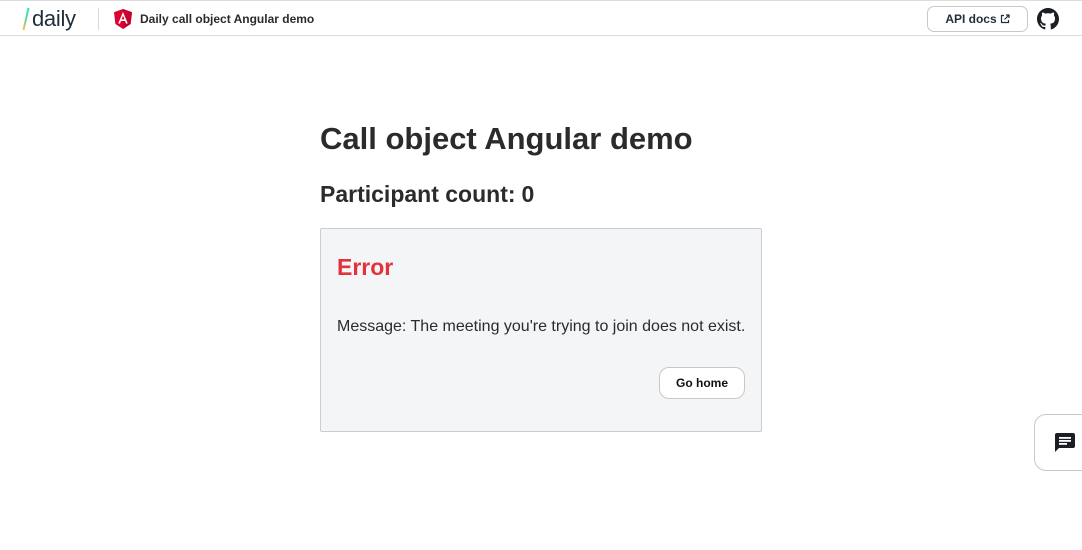  Describe the element at coordinates (26, 19) in the screenshot. I see `daily-logo-icon` at that location.